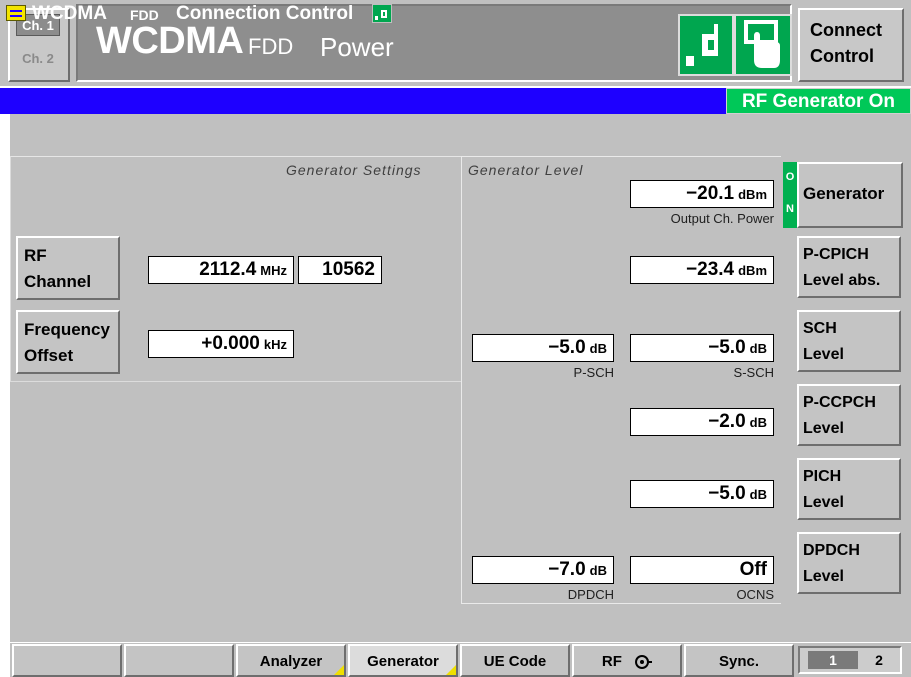 The image size is (911, 677). What do you see at coordinates (339, 670) in the screenshot?
I see `tab-analyzer-marker` at bounding box center [339, 670].